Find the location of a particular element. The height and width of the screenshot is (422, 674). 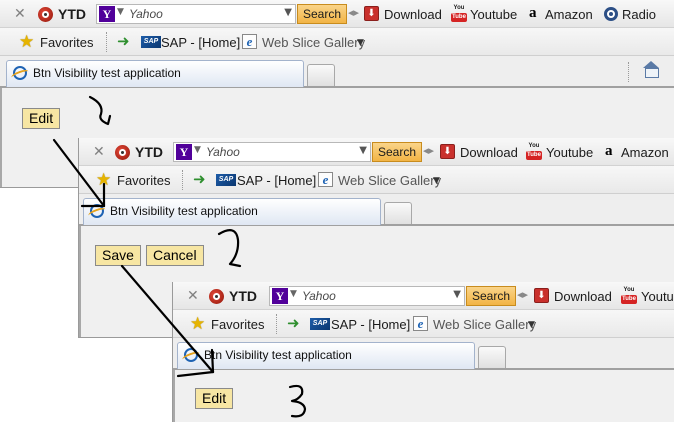

page-content: Edit is located at coordinates (423, 396).